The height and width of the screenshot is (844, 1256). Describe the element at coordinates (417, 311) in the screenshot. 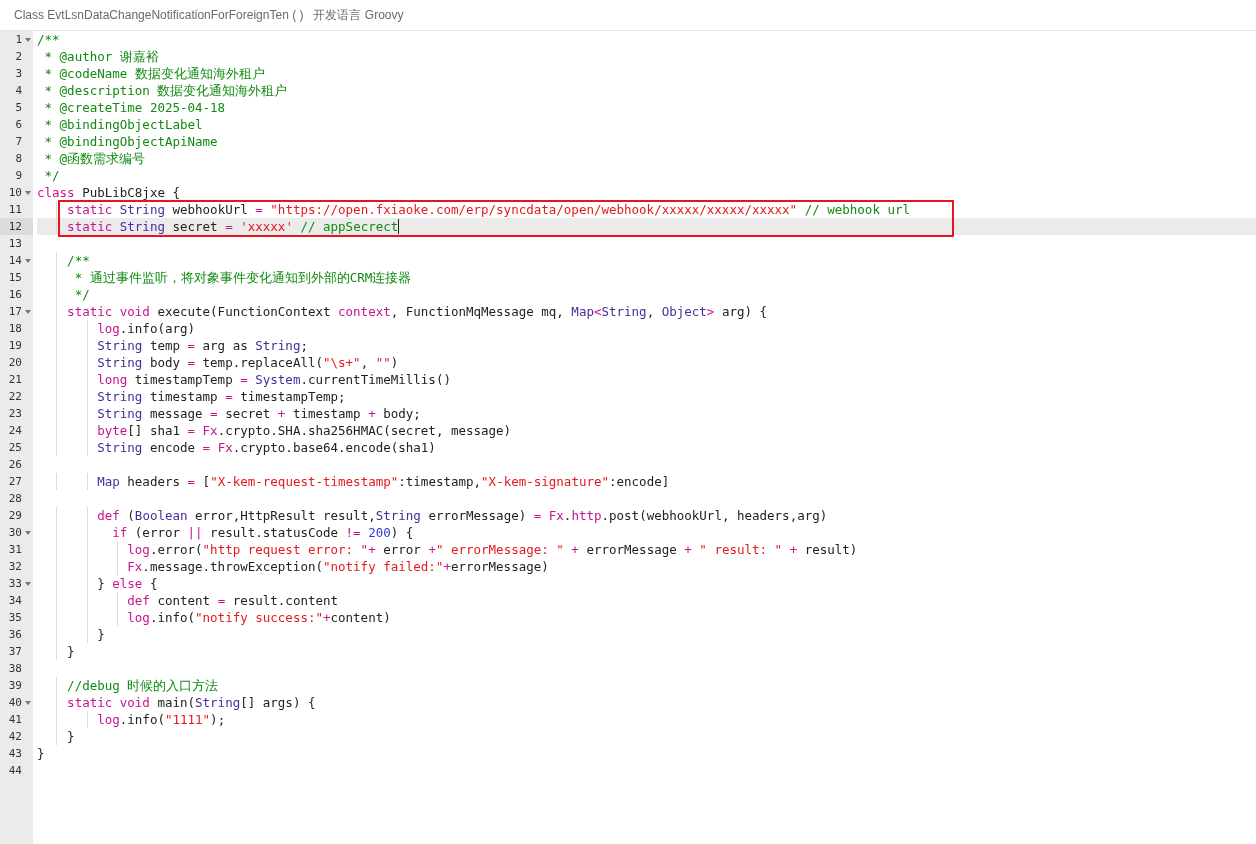

I see `code-line: static void execute(FunctionContext context, FunctionMqMessage mq, Map<String, Object> arg) {` at that location.